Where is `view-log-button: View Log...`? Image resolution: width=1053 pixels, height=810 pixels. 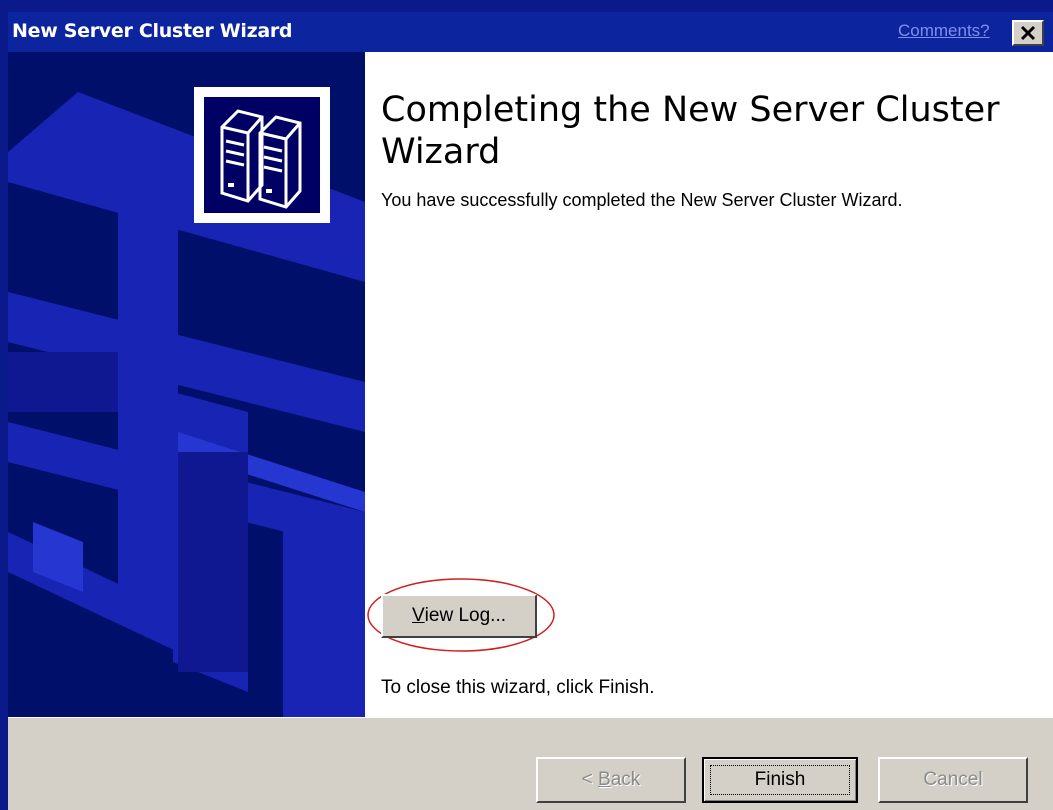
view-log-button: View Log... is located at coordinates (459, 616).